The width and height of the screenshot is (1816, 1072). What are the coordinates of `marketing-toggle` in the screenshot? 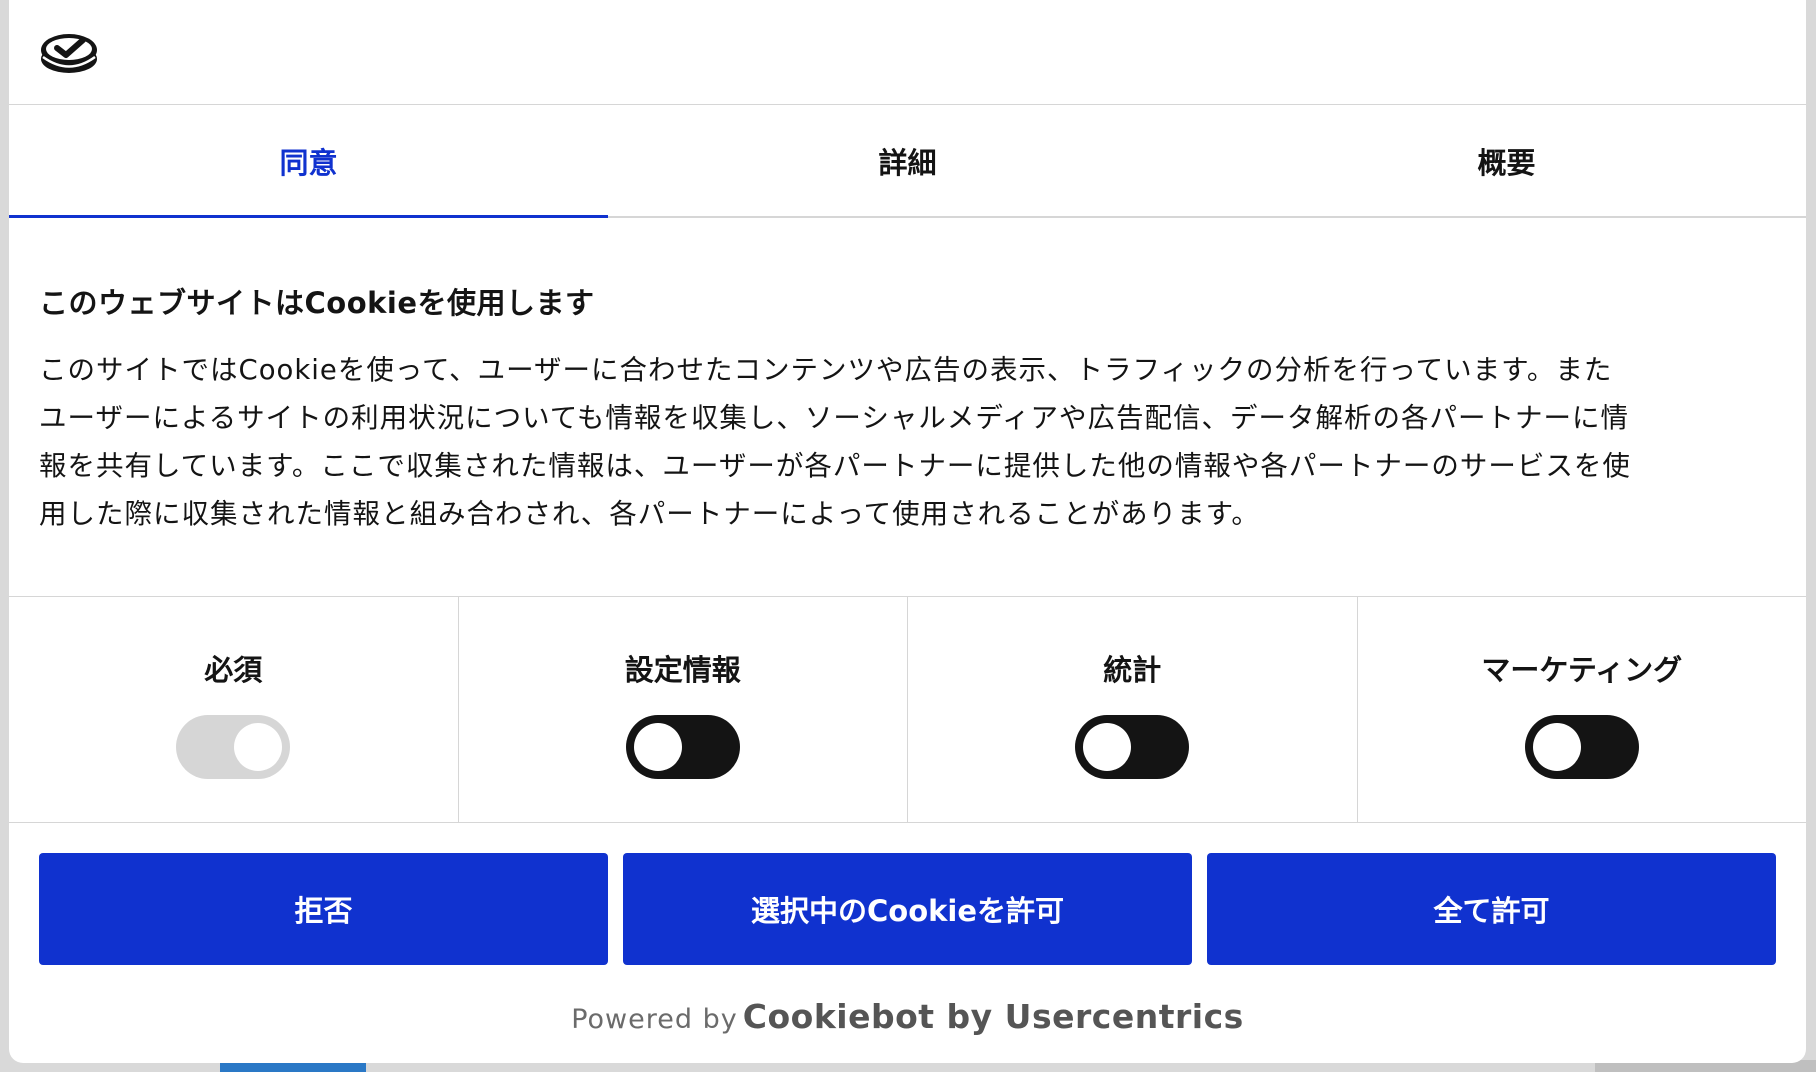 It's located at (1581, 747).